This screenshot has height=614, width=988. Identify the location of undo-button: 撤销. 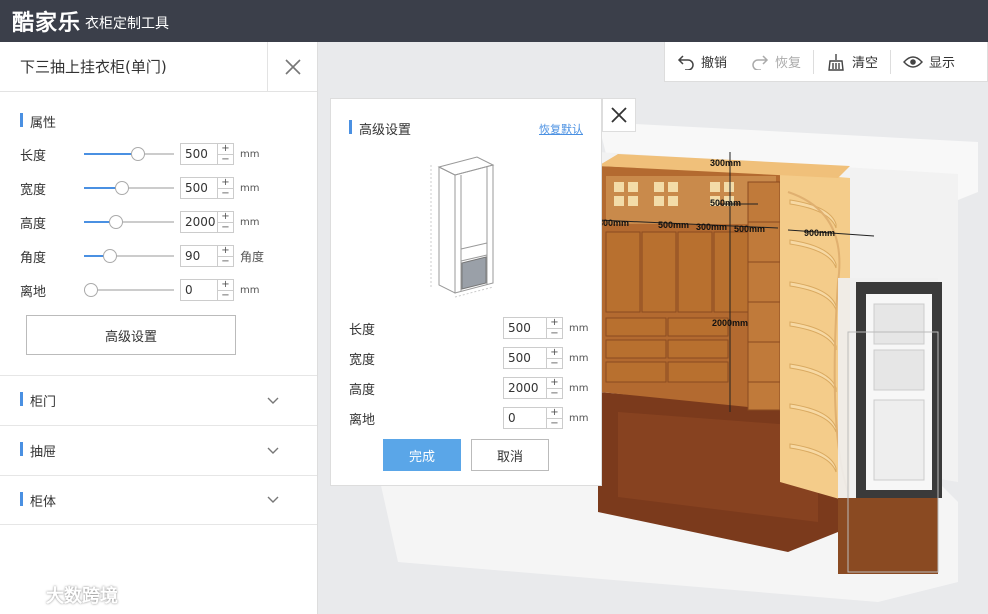
(702, 61).